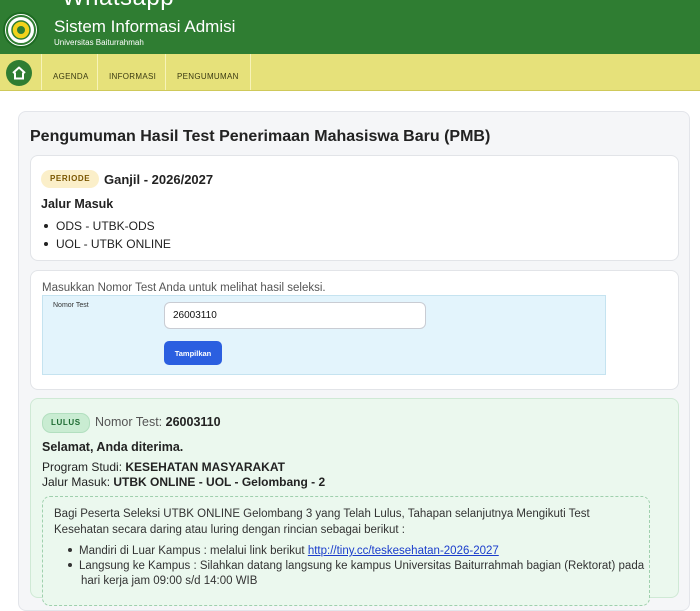 The height and width of the screenshot is (611, 700). Describe the element at coordinates (219, 482) in the screenshot. I see `jalur-masuk-value: UTBK ONLINE - UOL - Gelombang - 2` at that location.